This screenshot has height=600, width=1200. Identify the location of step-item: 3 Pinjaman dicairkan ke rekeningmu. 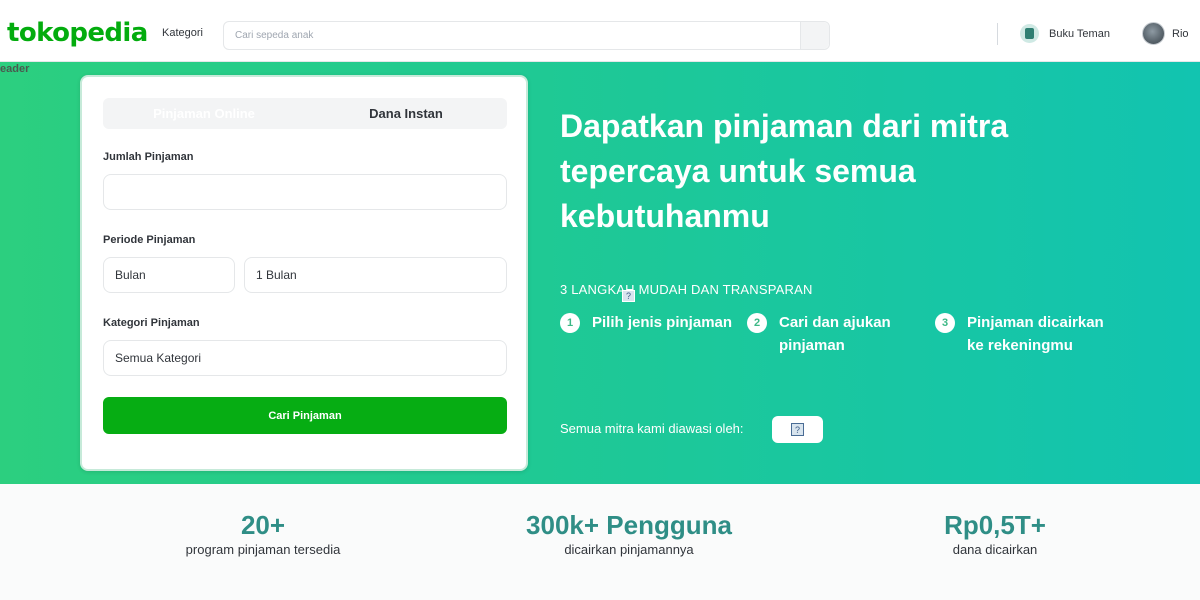
(1025, 335).